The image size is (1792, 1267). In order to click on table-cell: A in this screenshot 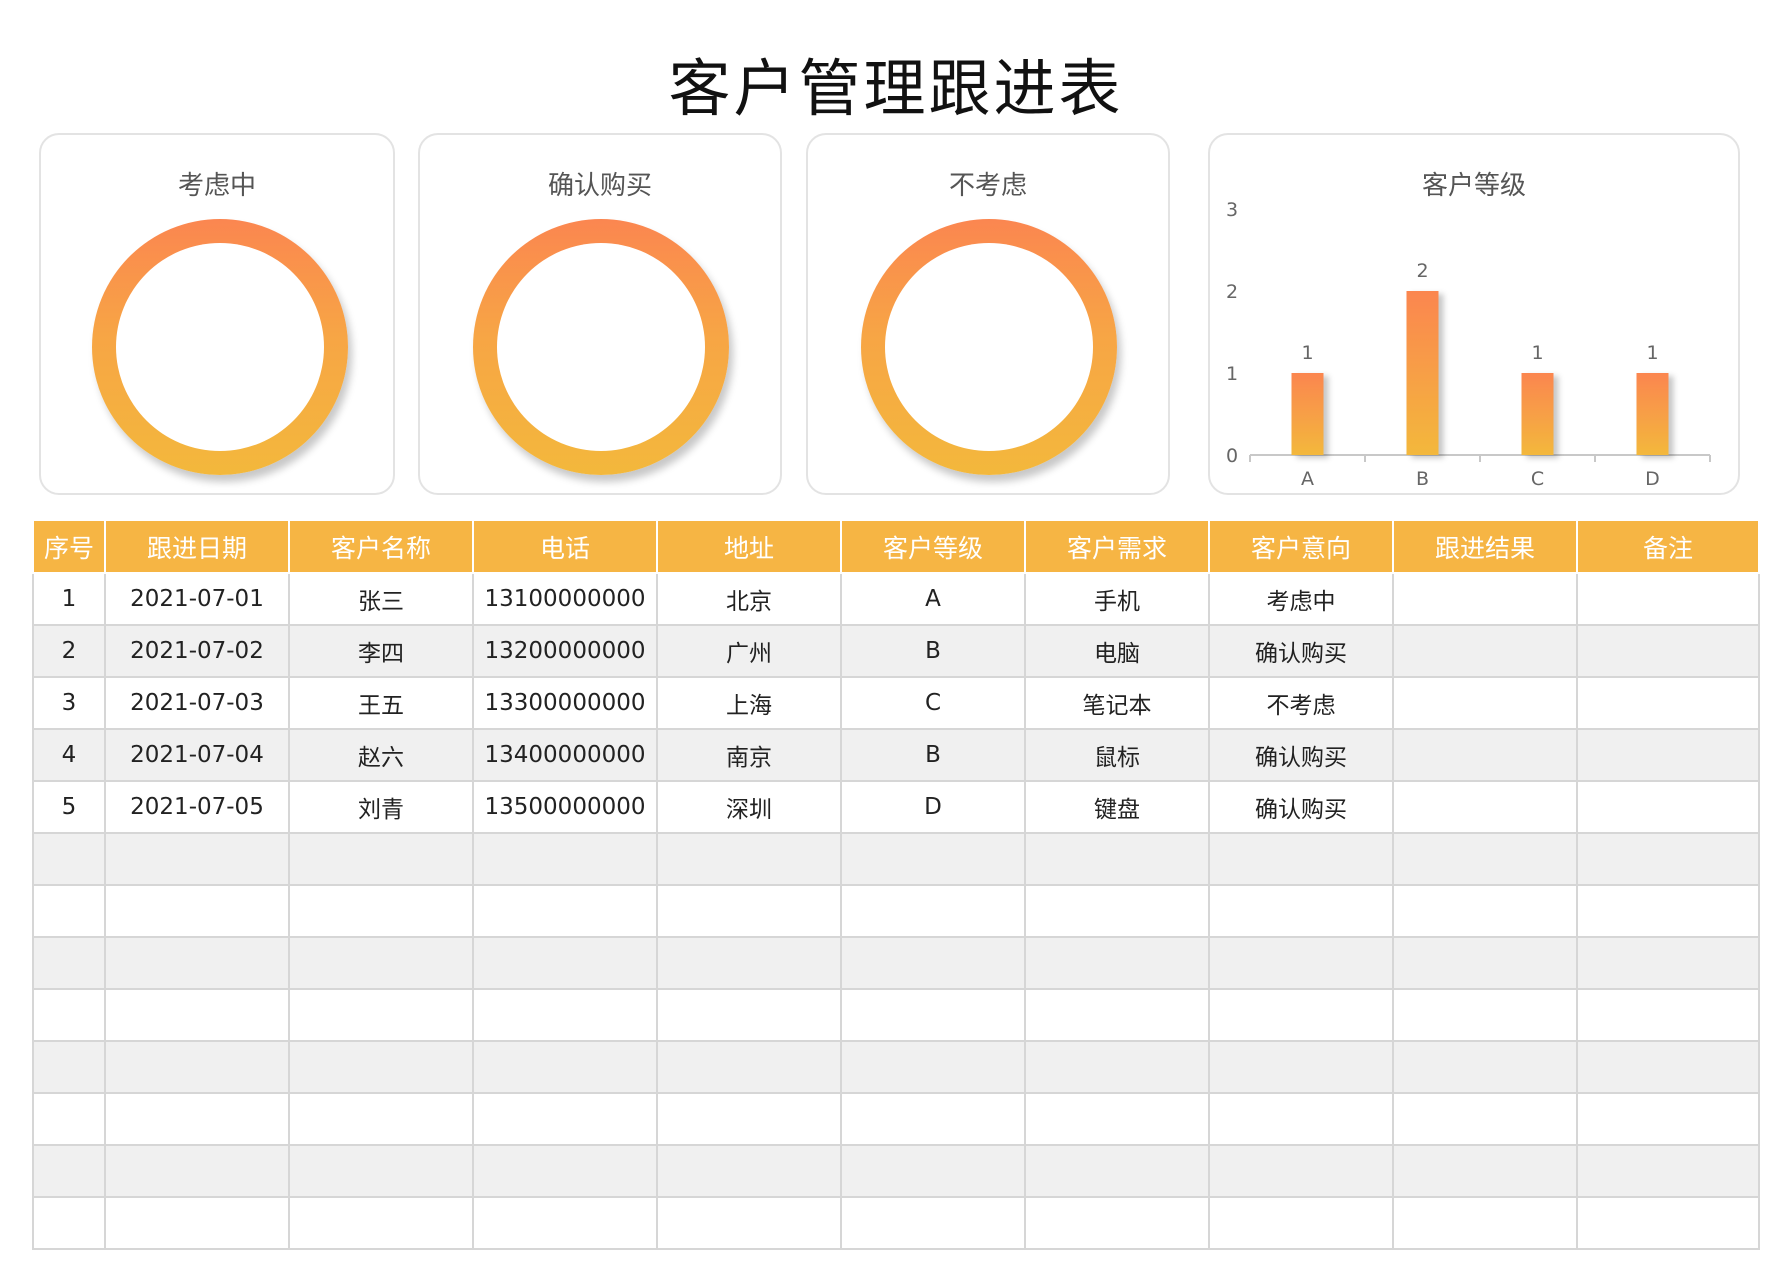, I will do `click(933, 599)`.